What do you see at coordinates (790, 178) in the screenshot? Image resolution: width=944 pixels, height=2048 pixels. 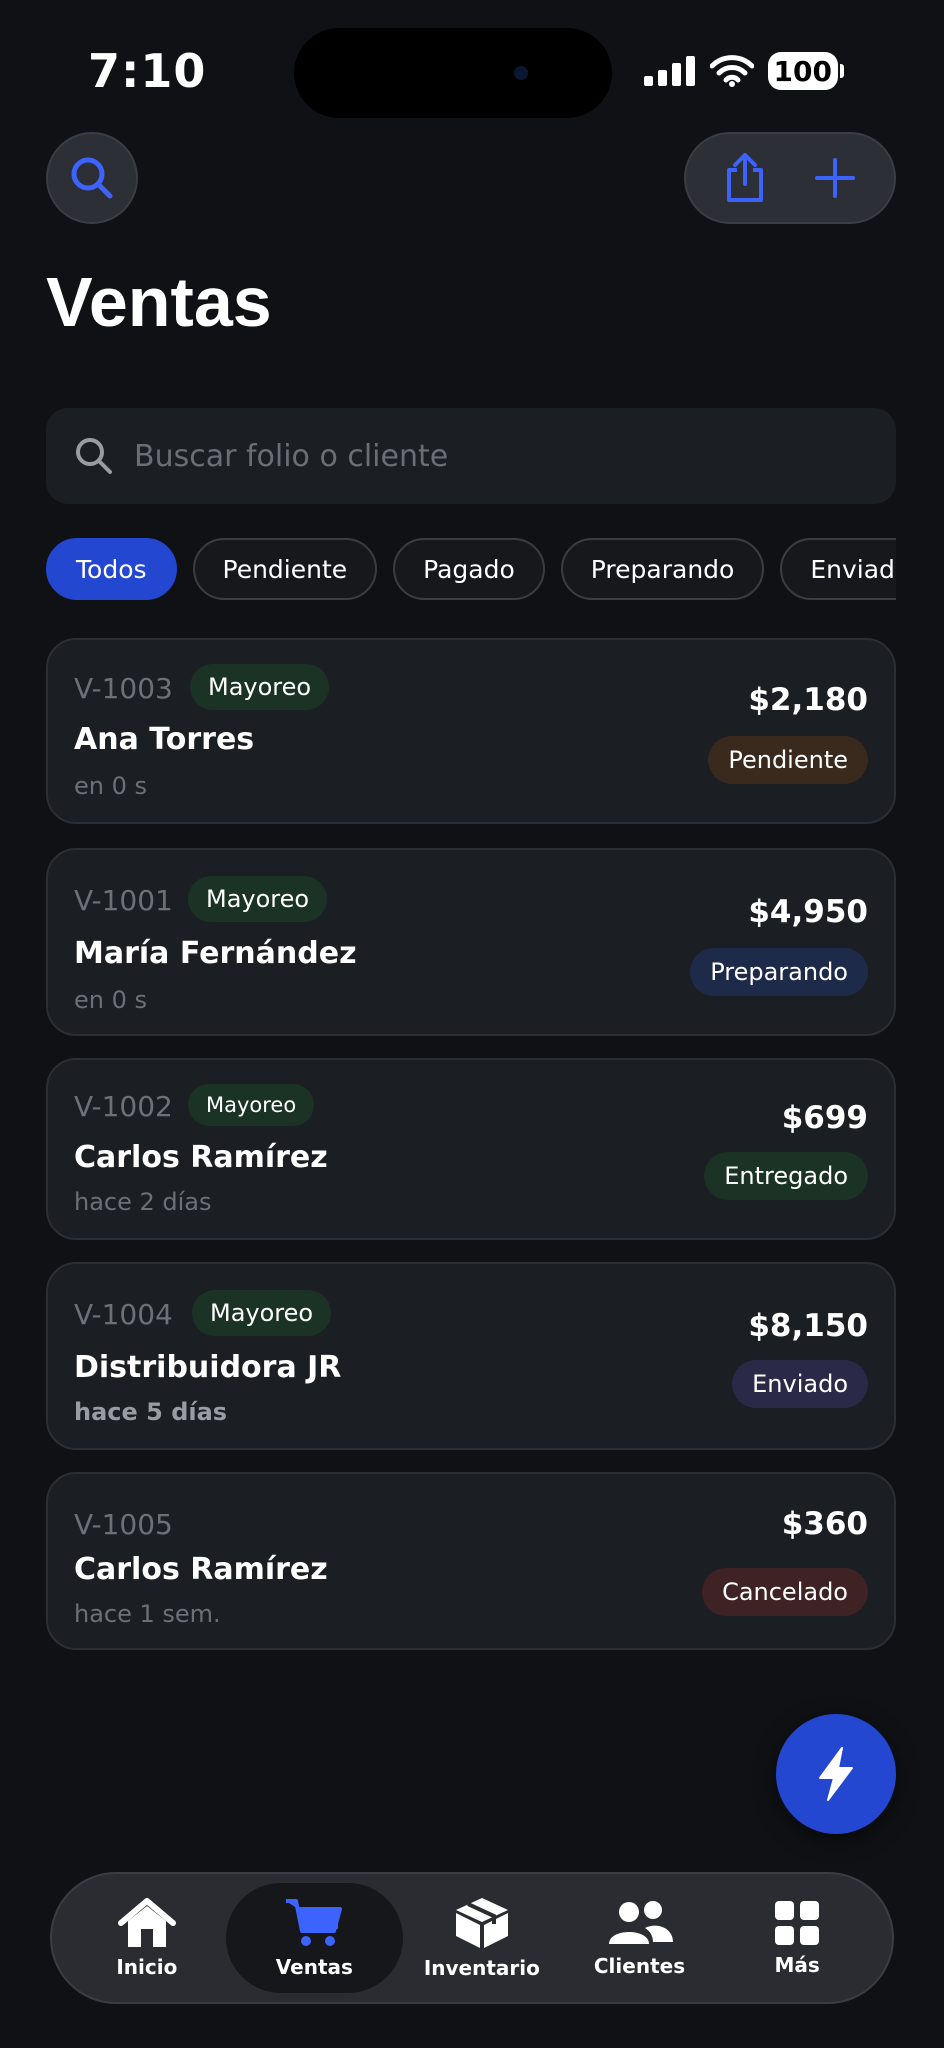 I see `header-actions` at bounding box center [790, 178].